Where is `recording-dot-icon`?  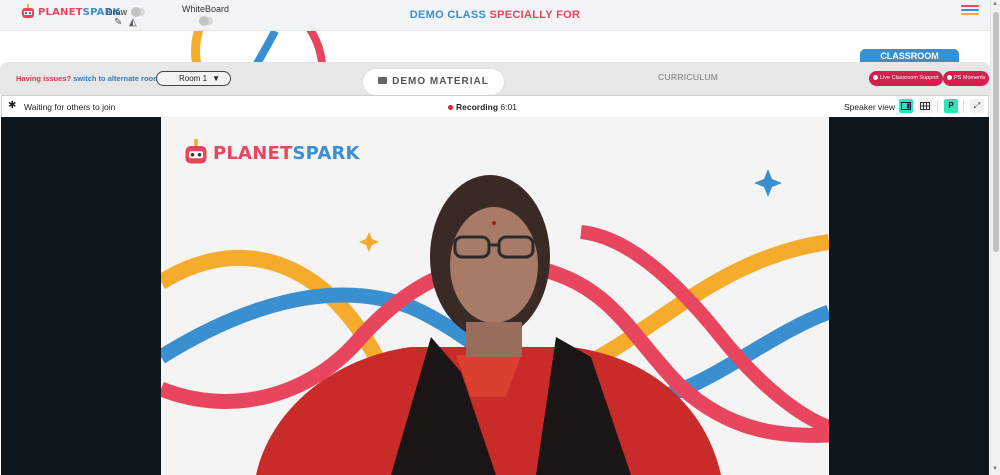 recording-dot-icon is located at coordinates (450, 107).